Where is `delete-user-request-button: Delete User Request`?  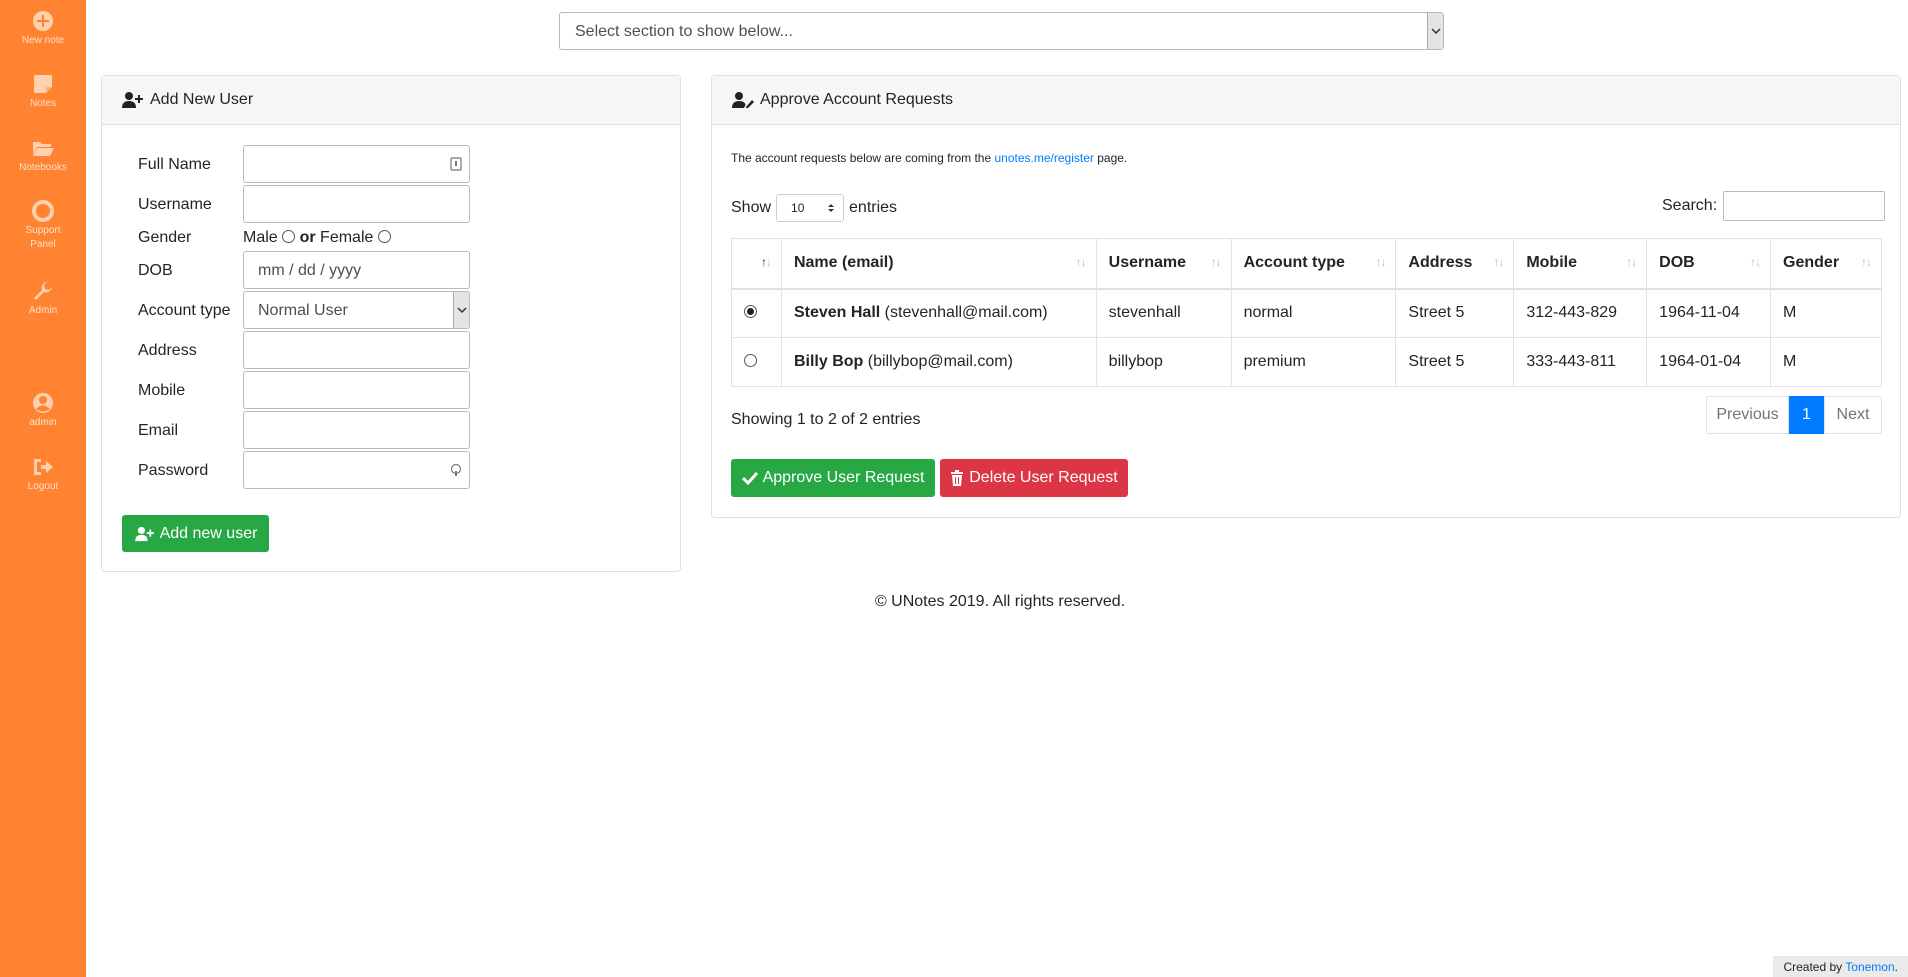
delete-user-request-button: Delete User Request is located at coordinates (1034, 478).